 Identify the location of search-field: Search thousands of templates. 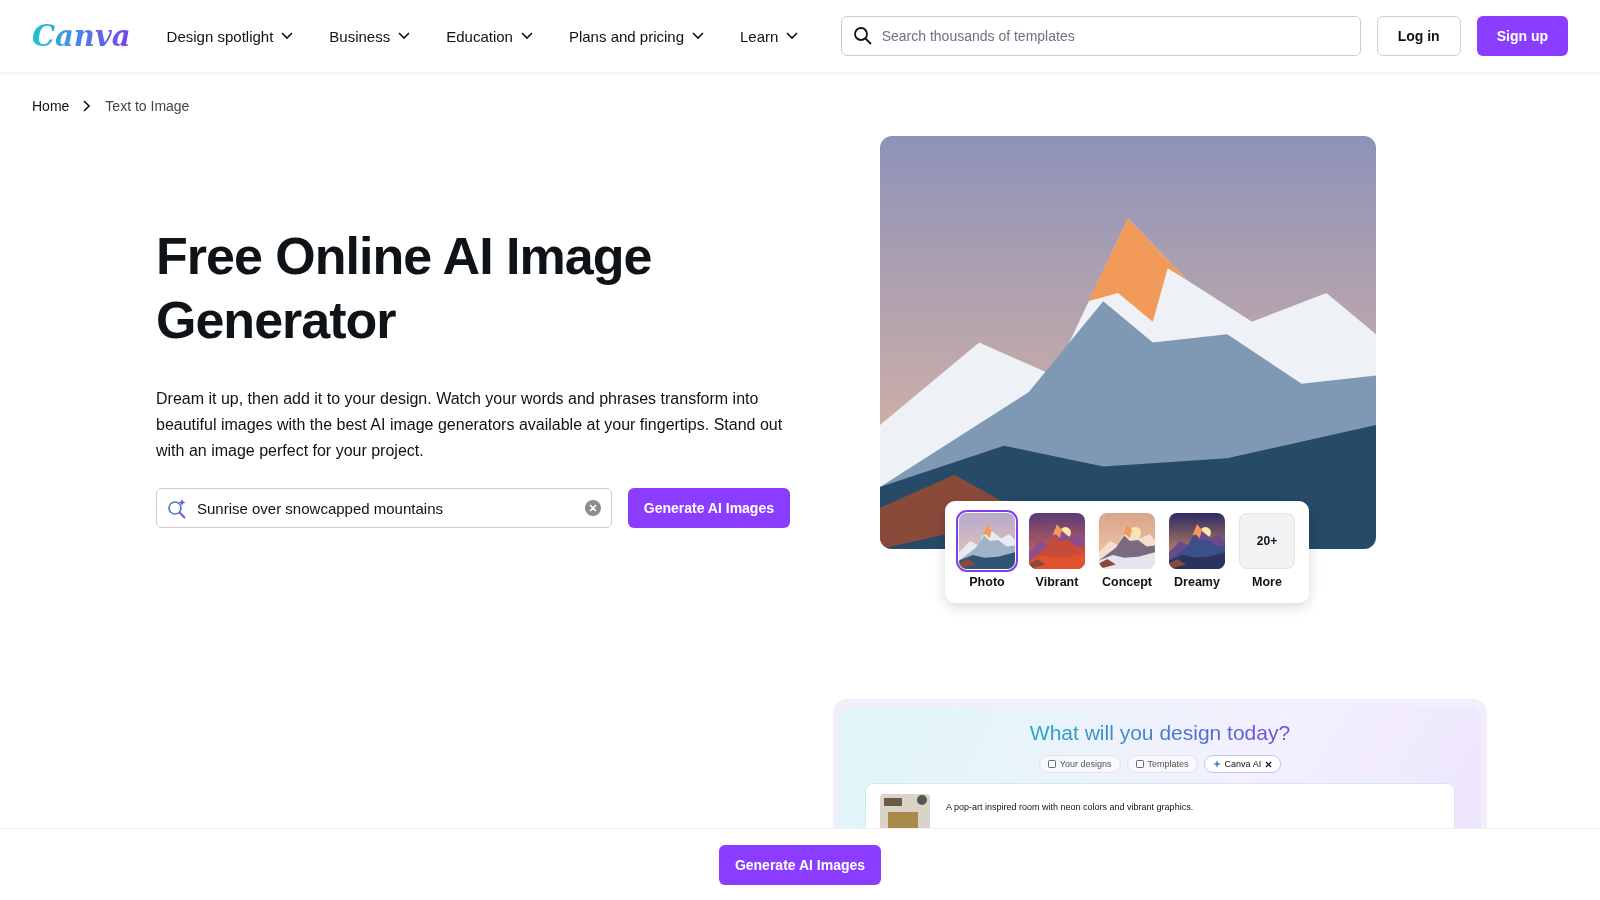
(1100, 36).